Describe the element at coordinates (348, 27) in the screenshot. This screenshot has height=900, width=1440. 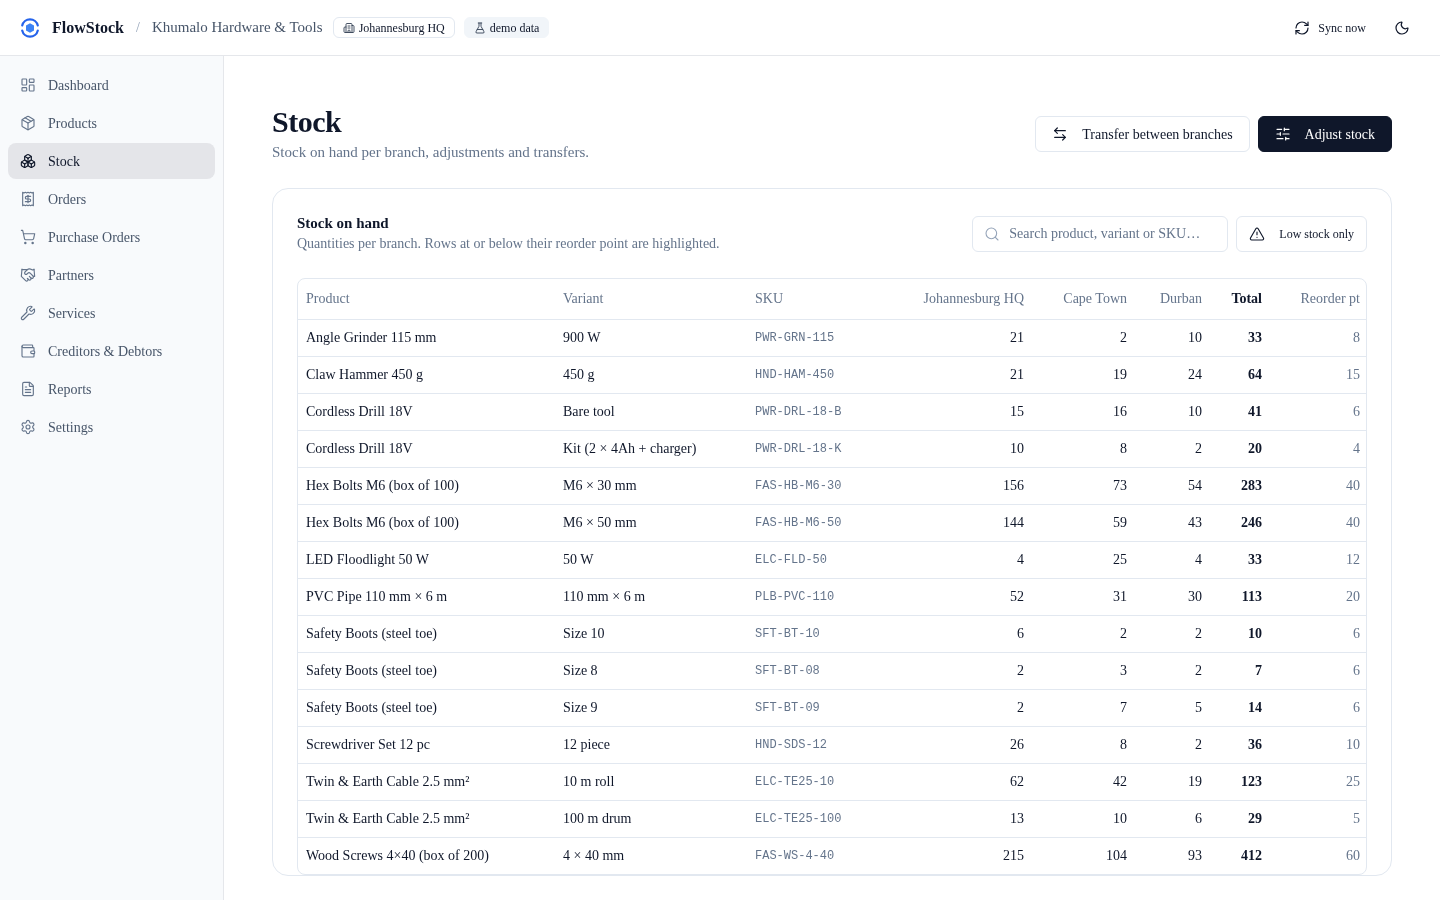
I see `building-icon` at that location.